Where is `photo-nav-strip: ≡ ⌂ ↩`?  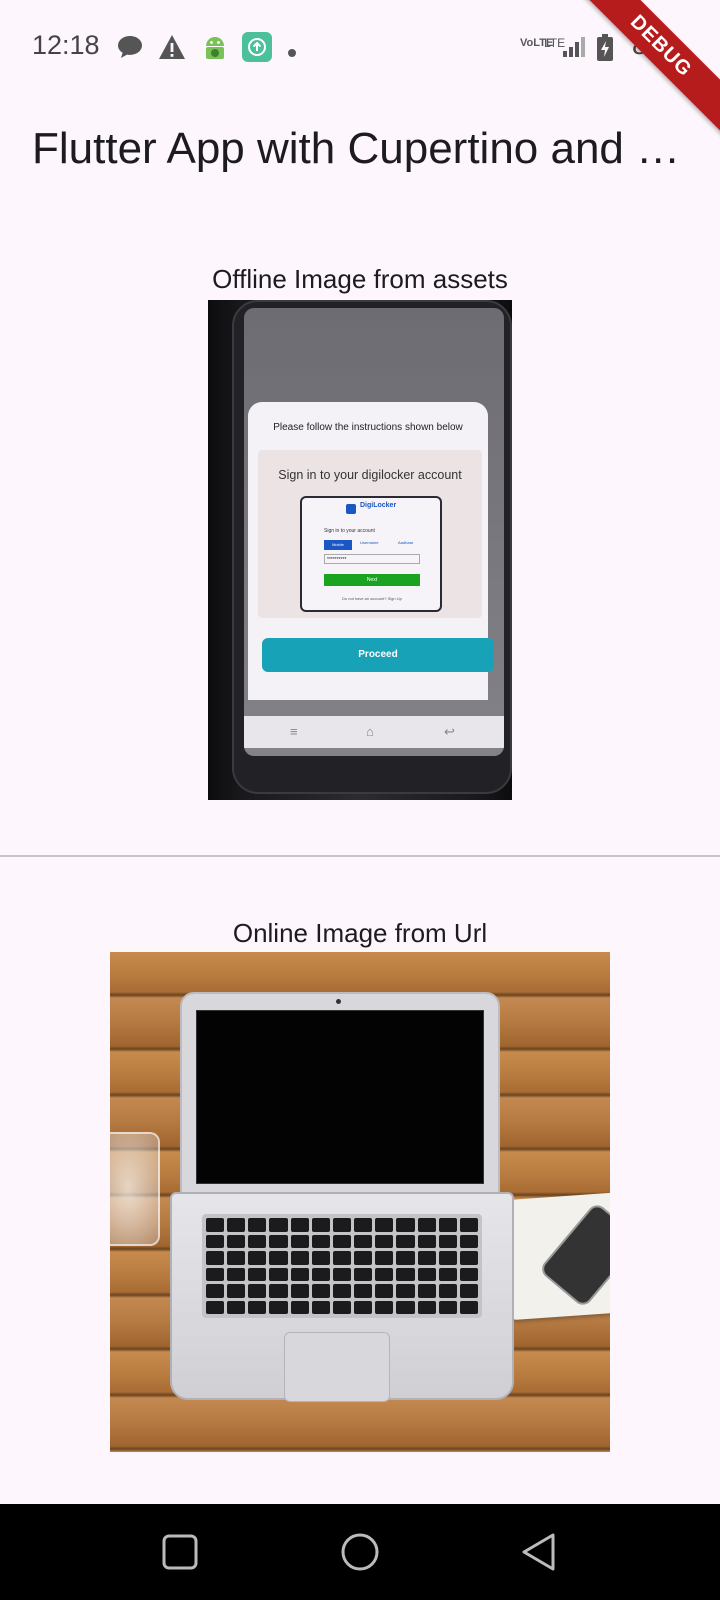
photo-nav-strip: ≡ ⌂ ↩ is located at coordinates (374, 732).